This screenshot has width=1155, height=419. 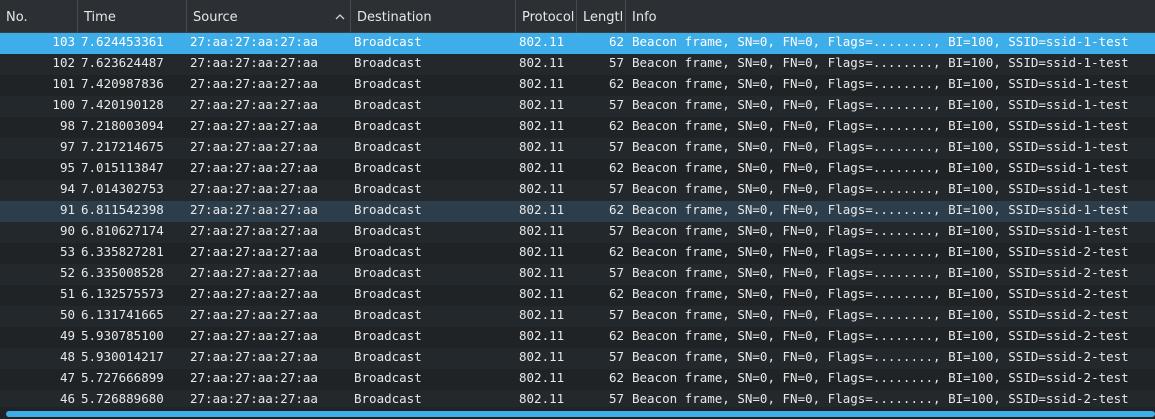 What do you see at coordinates (890, 16) in the screenshot?
I see `column-header-info: Info` at bounding box center [890, 16].